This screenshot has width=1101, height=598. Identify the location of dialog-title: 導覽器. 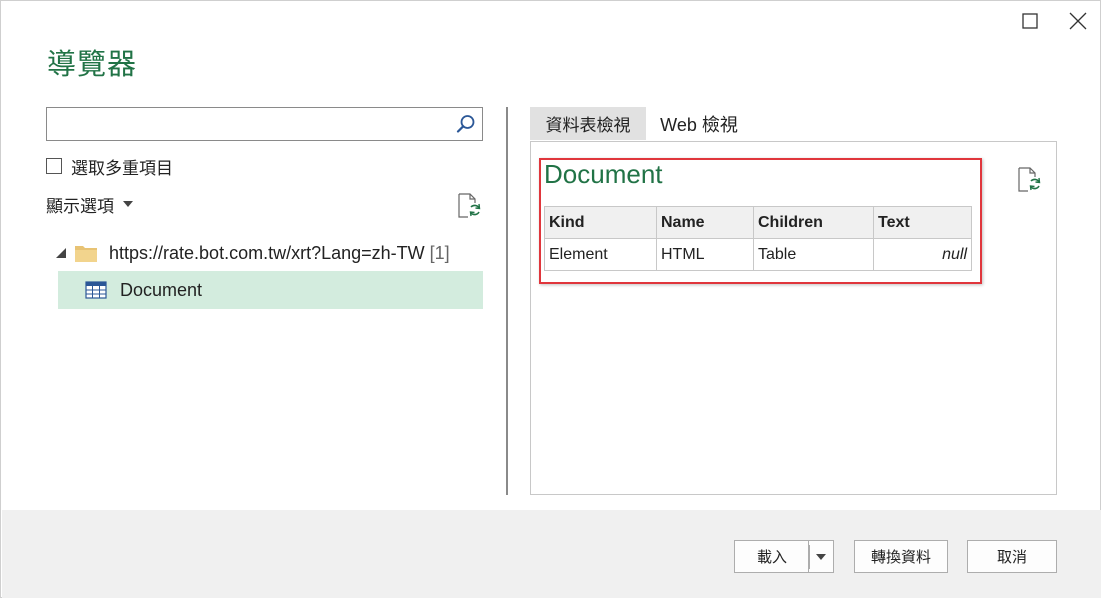
(92, 64).